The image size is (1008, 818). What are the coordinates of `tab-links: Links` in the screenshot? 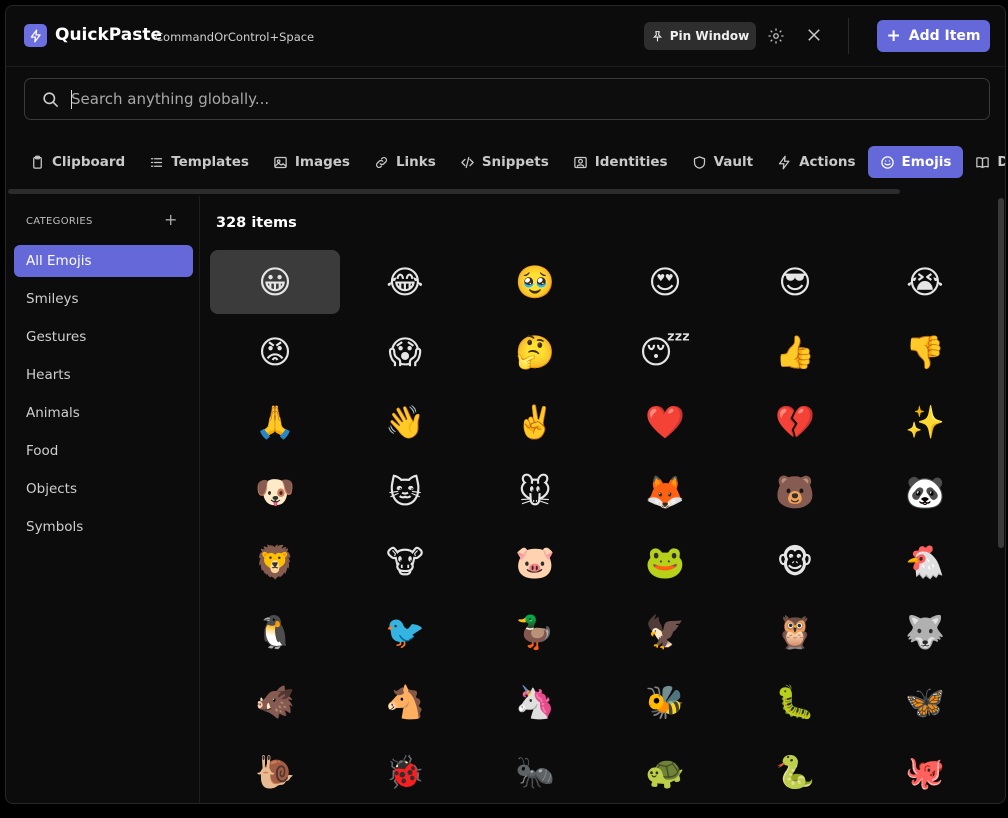 It's located at (405, 162).